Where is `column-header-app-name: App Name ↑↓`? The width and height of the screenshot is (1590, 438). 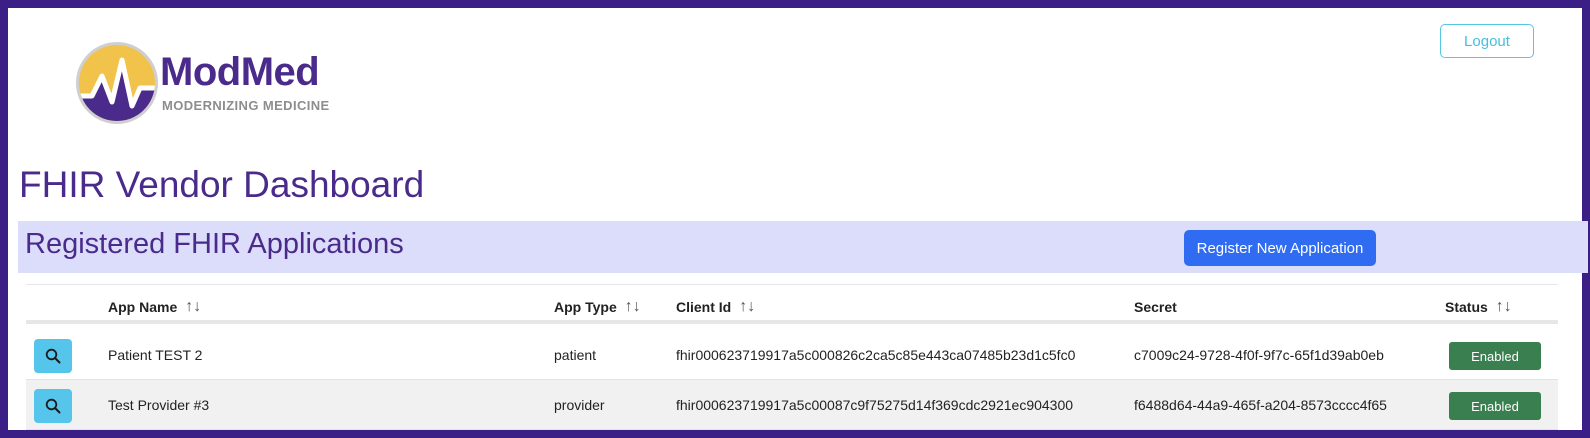
column-header-app-name: App Name ↑↓ is located at coordinates (154, 307).